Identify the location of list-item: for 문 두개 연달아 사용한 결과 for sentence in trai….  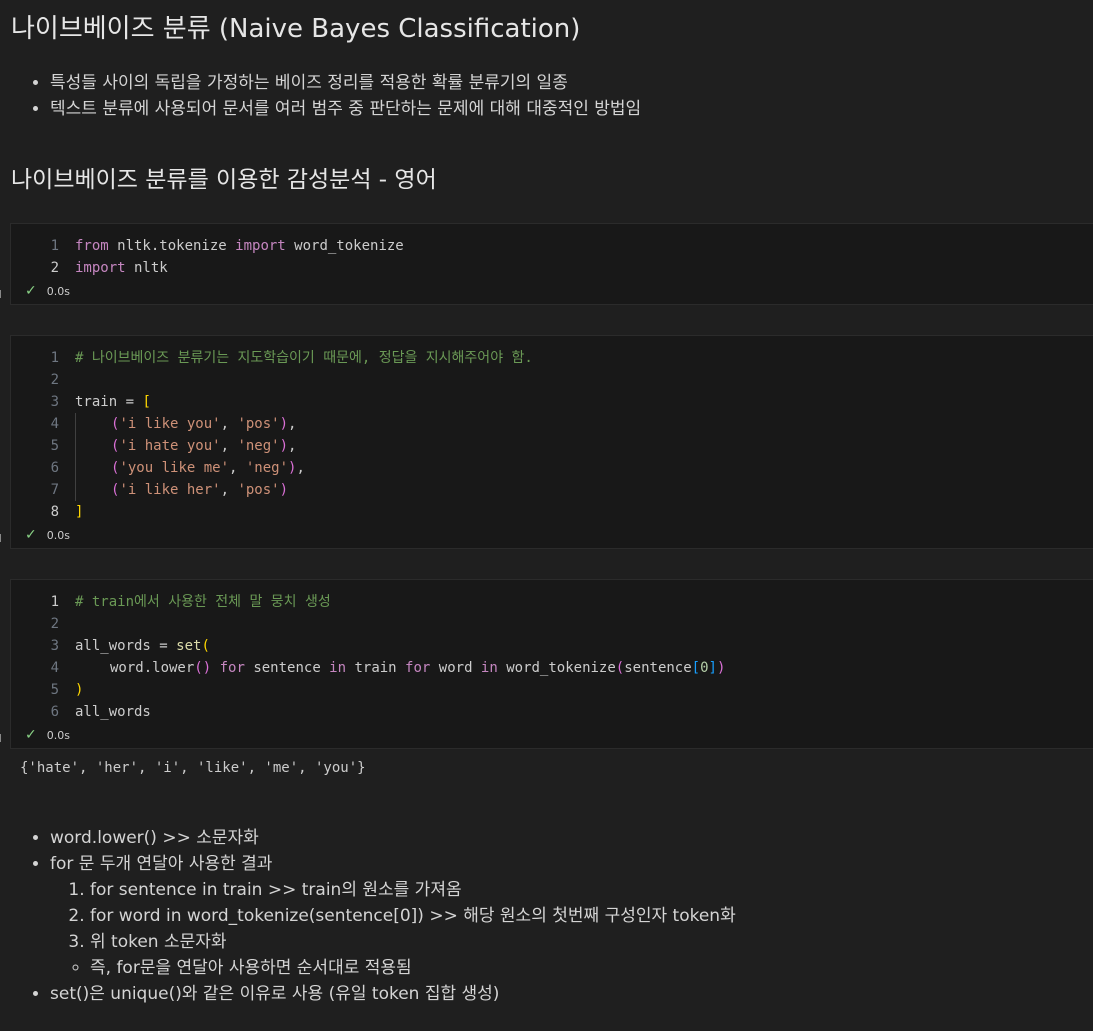
(571, 916).